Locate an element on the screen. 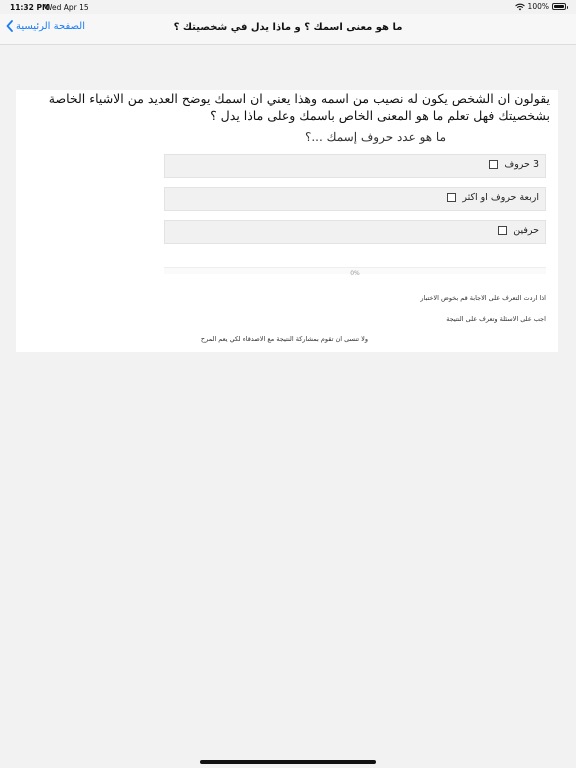 Image resolution: width=576 pixels, height=768 pixels. answer-option-content: حرفين is located at coordinates (518, 230).